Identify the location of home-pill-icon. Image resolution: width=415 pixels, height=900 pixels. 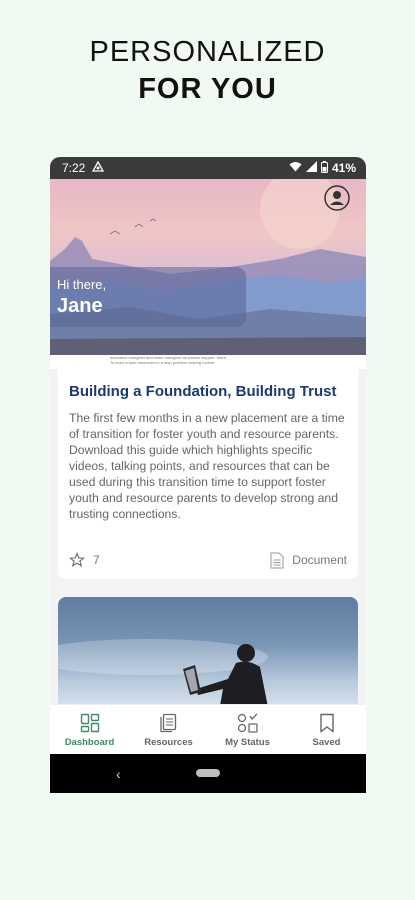
(208, 773).